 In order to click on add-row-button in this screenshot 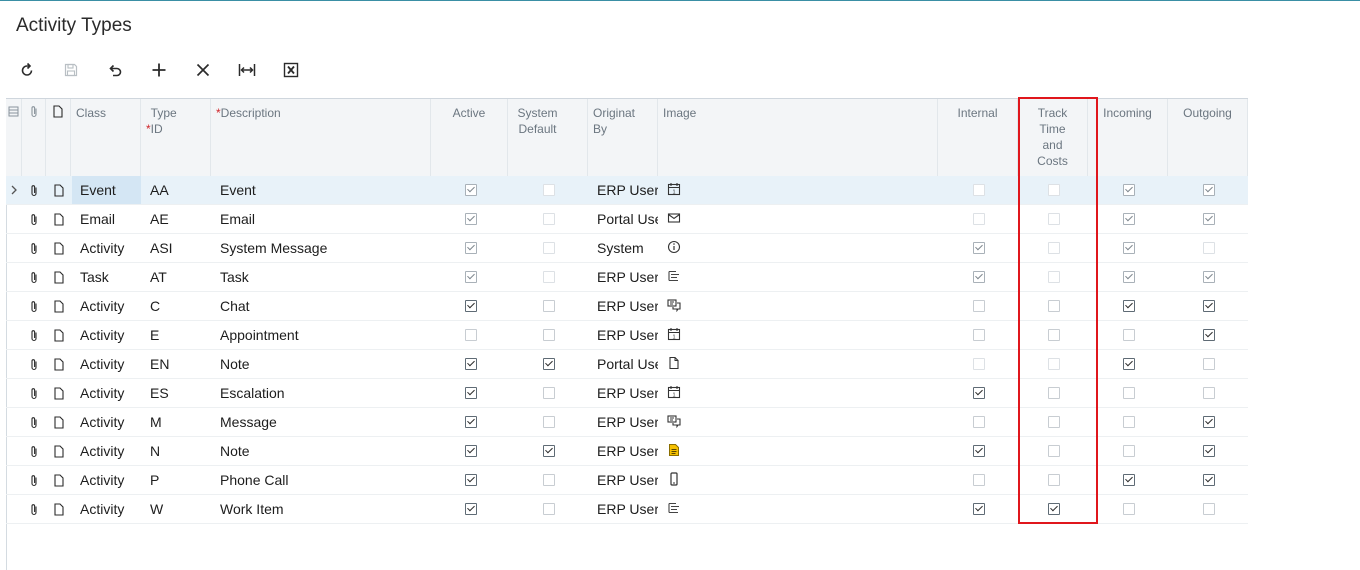, I will do `click(159, 70)`.